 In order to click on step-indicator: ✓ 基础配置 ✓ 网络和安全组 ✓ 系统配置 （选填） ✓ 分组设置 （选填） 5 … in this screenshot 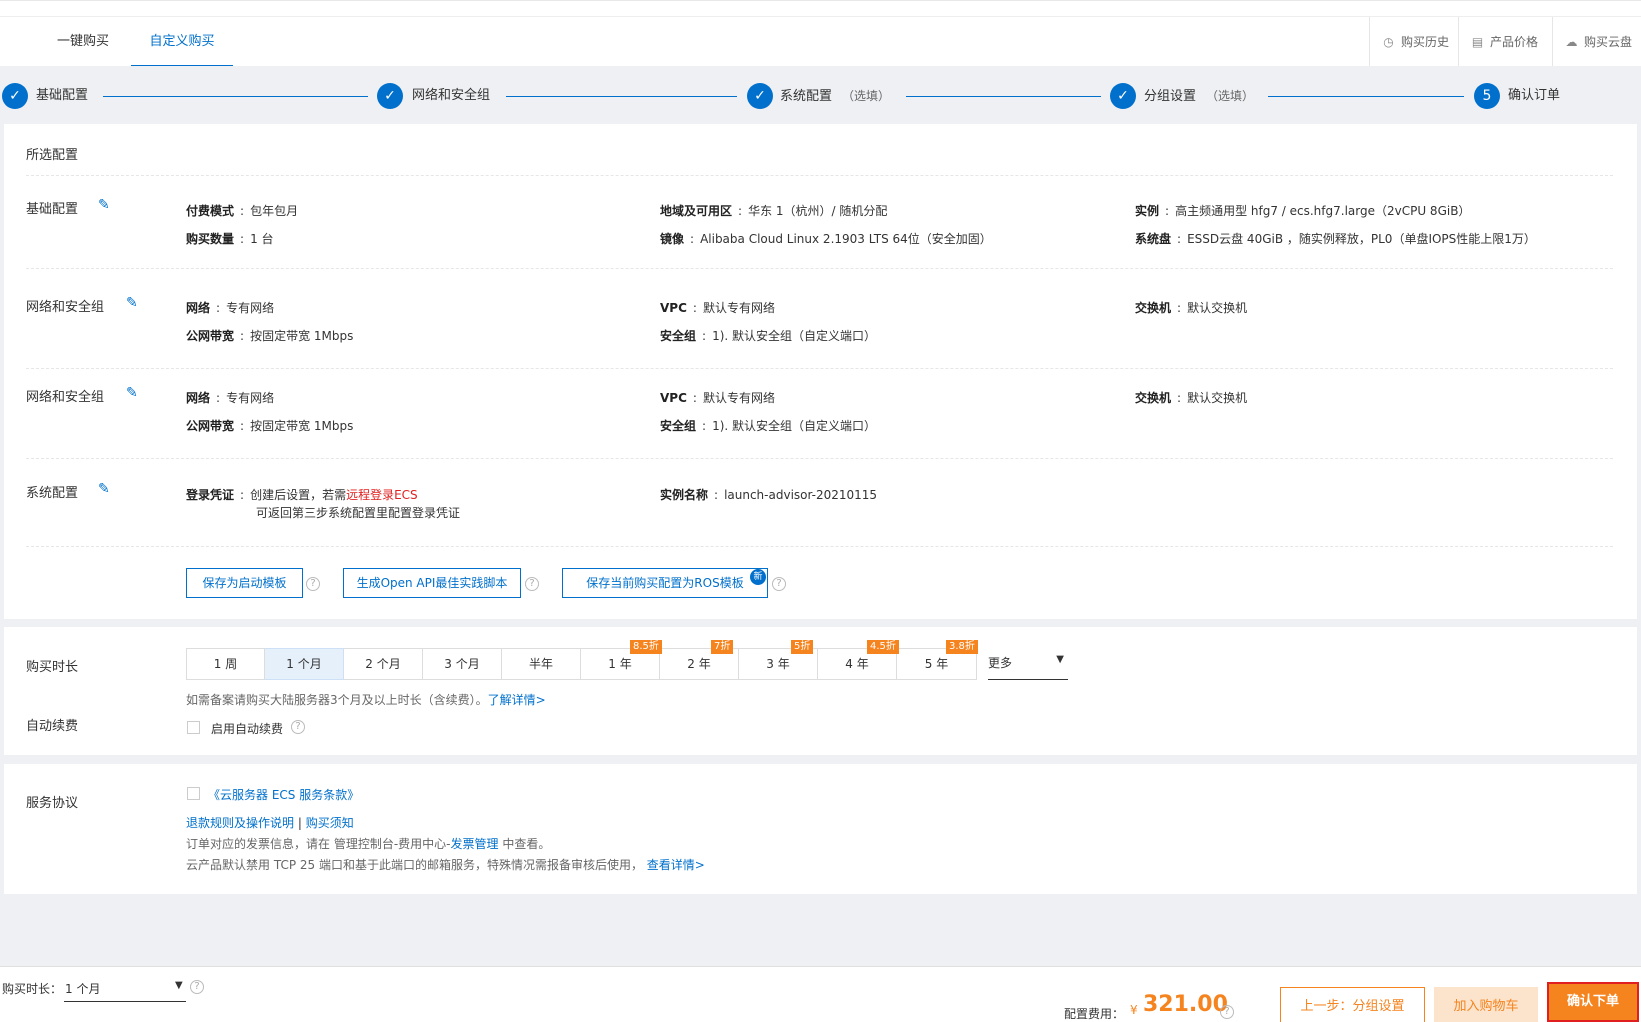, I will do `click(820, 95)`.